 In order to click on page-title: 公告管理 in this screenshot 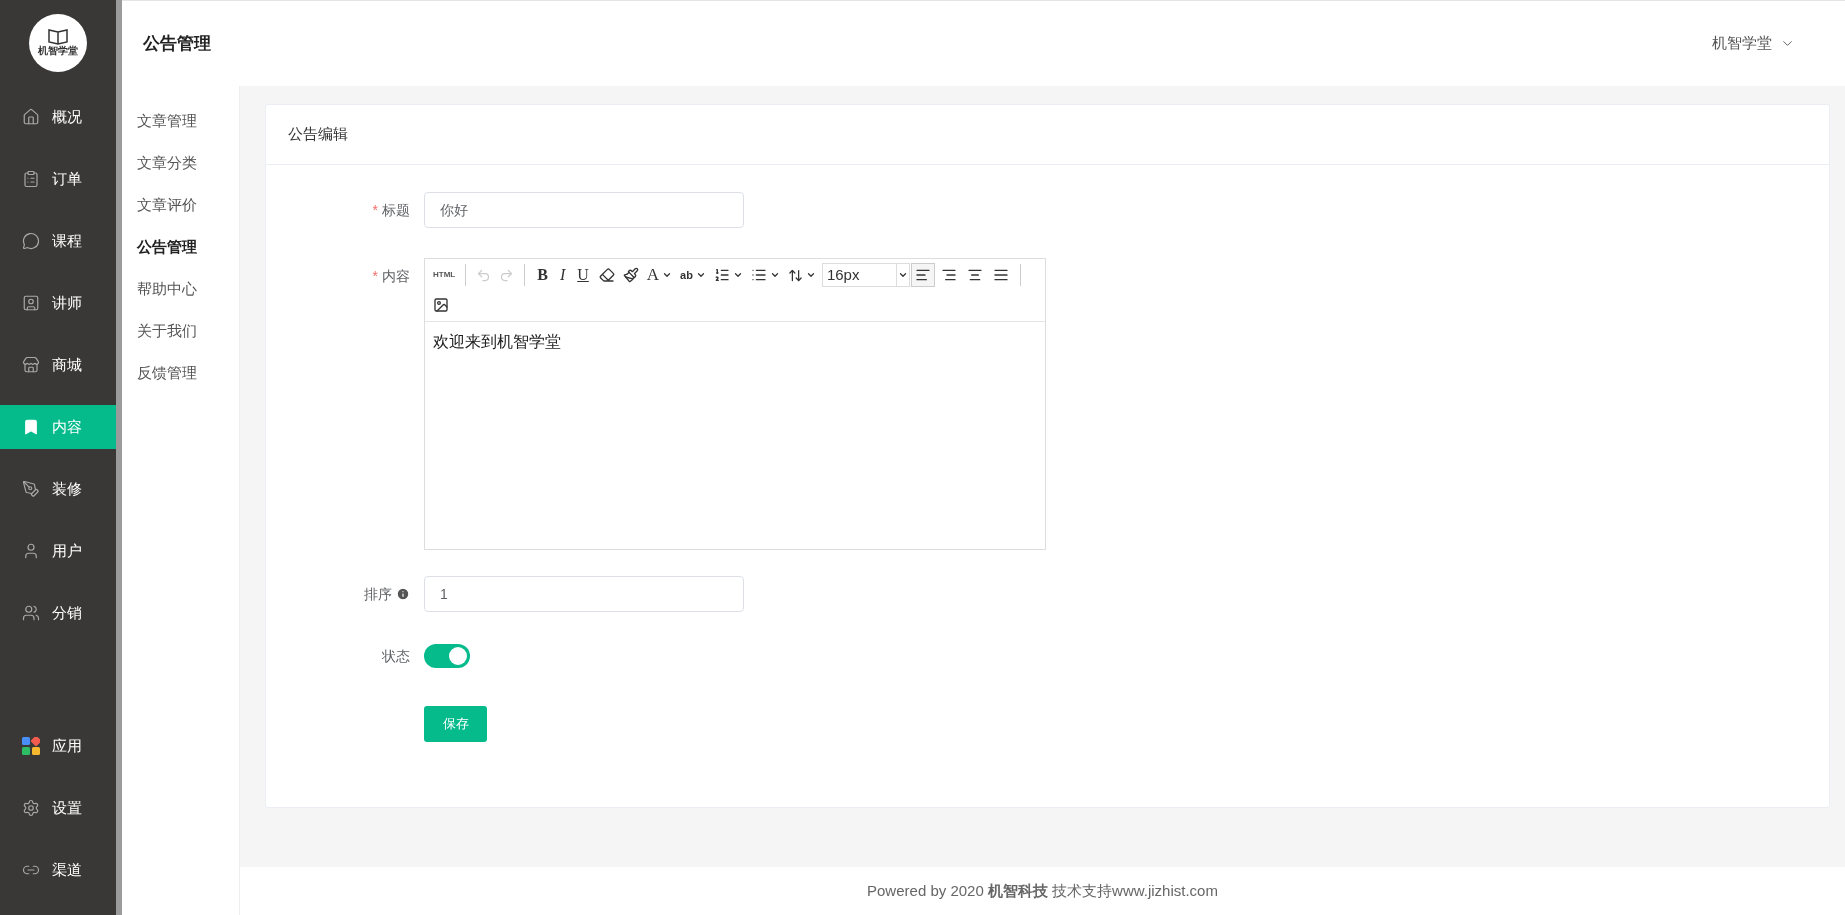, I will do `click(177, 43)`.